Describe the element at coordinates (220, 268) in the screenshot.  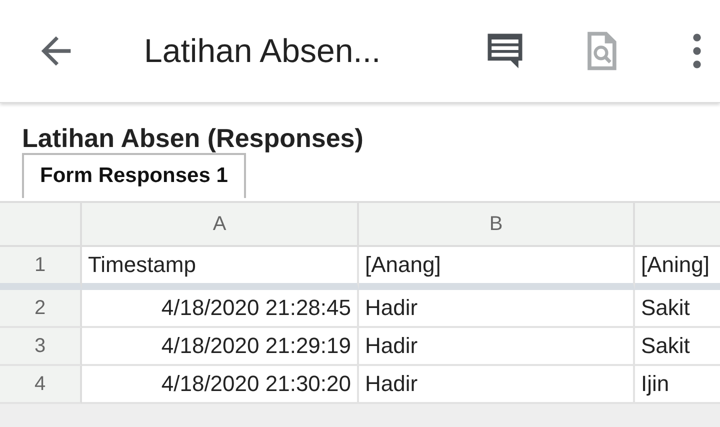
I see `table-cell: Timestamp` at that location.